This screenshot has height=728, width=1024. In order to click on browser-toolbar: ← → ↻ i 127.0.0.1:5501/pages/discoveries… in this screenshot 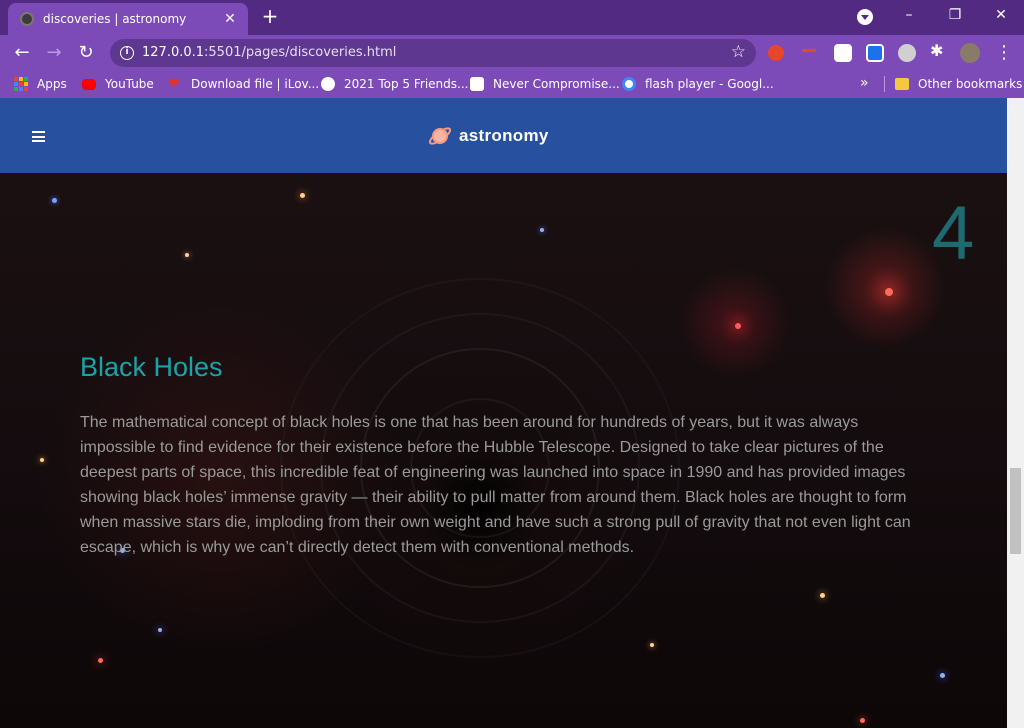, I will do `click(512, 52)`.